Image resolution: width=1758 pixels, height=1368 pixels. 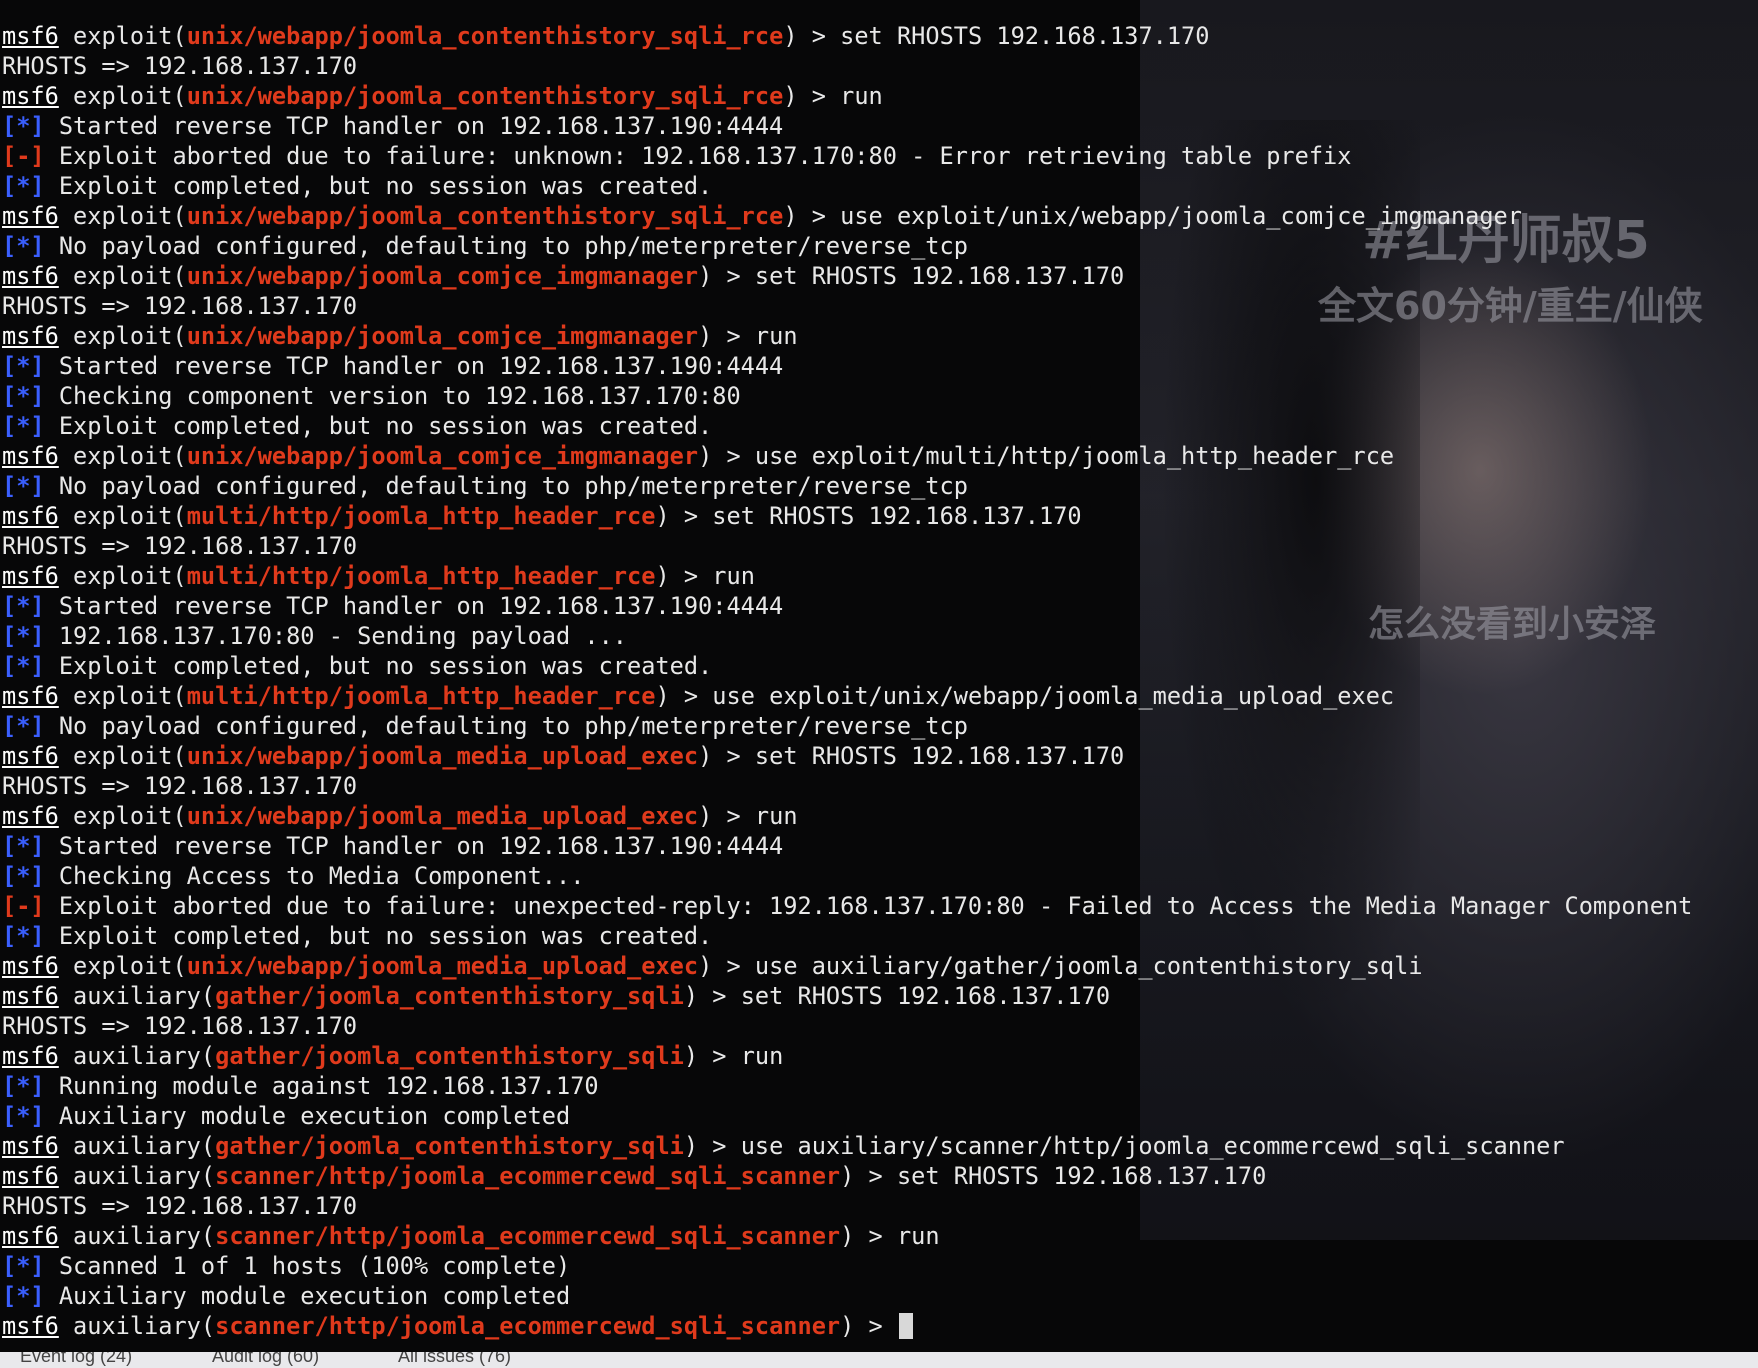 What do you see at coordinates (449, 1056) in the screenshot?
I see `module-name: gather/joomla_contenthistory_sqli` at bounding box center [449, 1056].